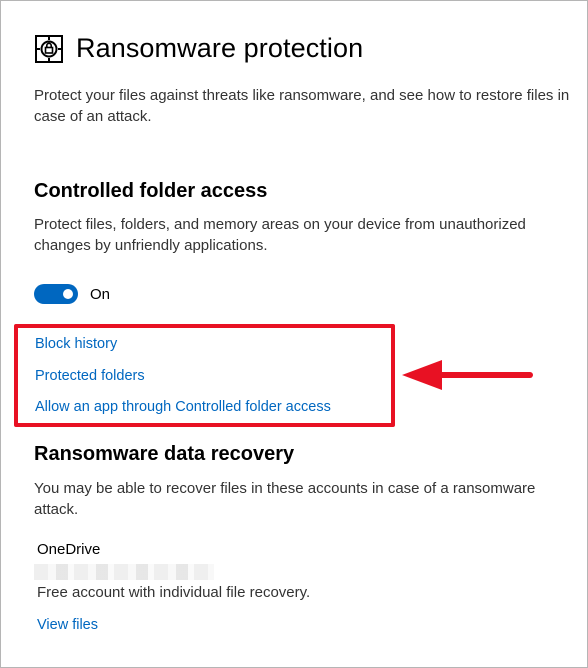 This screenshot has height=668, width=588. What do you see at coordinates (164, 454) in the screenshot?
I see `data-recovery-heading: Ransomware data recovery` at bounding box center [164, 454].